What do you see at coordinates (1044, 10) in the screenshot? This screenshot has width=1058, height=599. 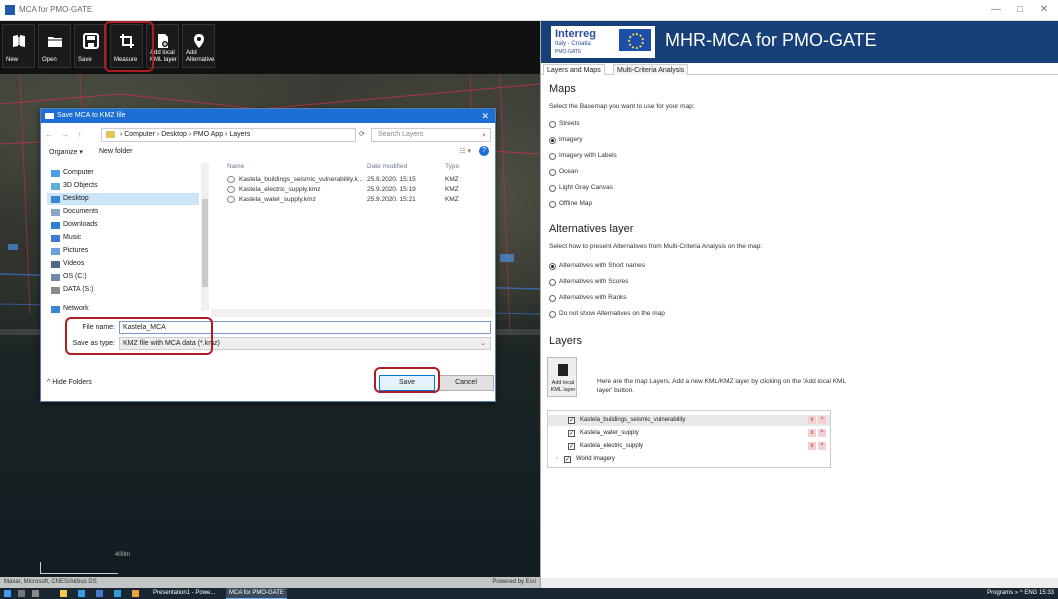 I see `close-button: ✕` at bounding box center [1044, 10].